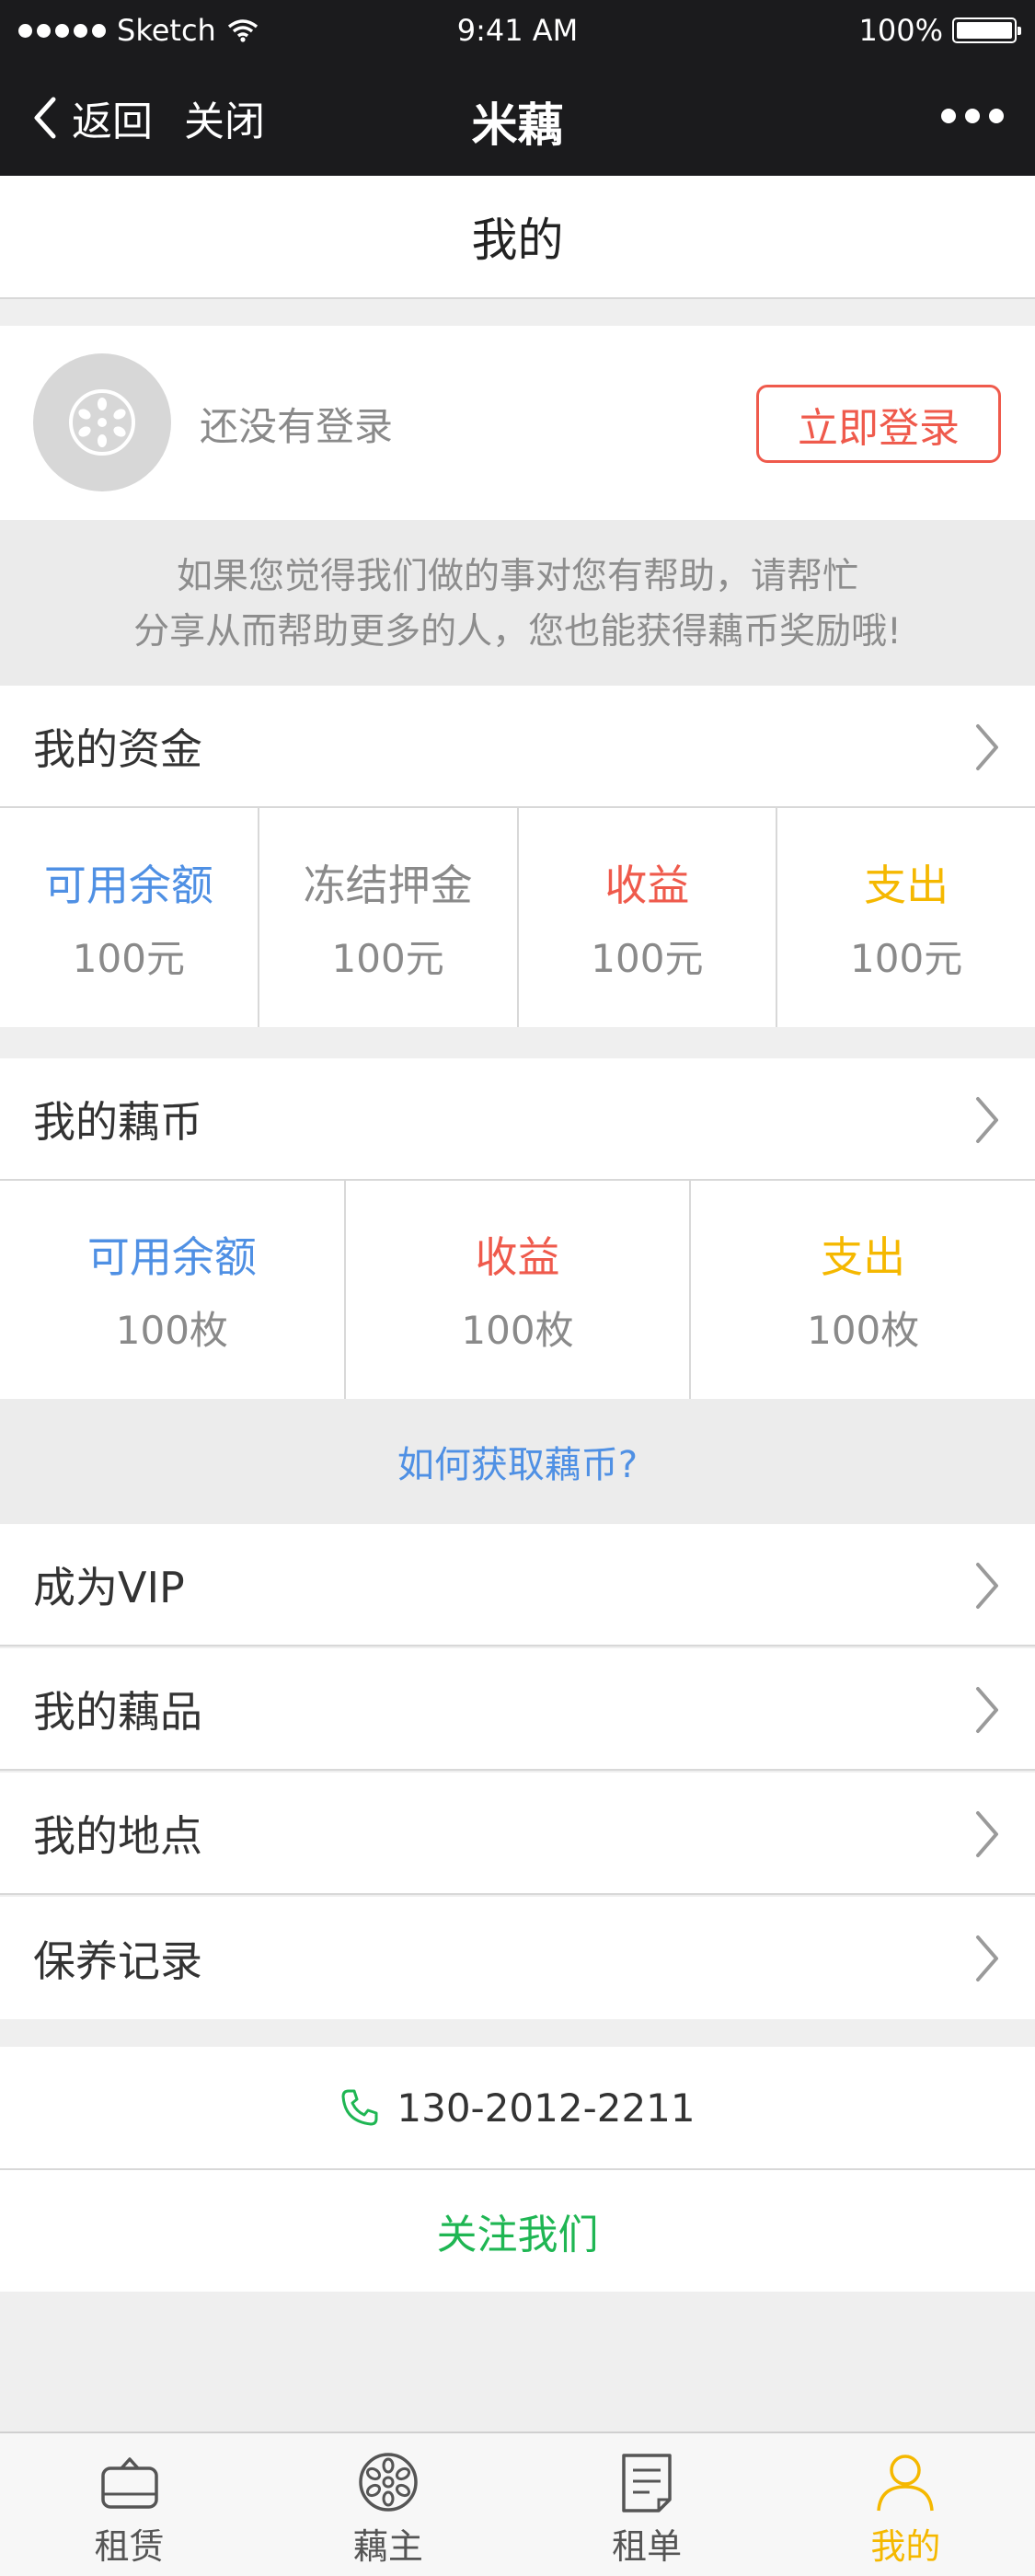  I want to click on funds-stat-available: 可用余额 100元, so click(129, 917).